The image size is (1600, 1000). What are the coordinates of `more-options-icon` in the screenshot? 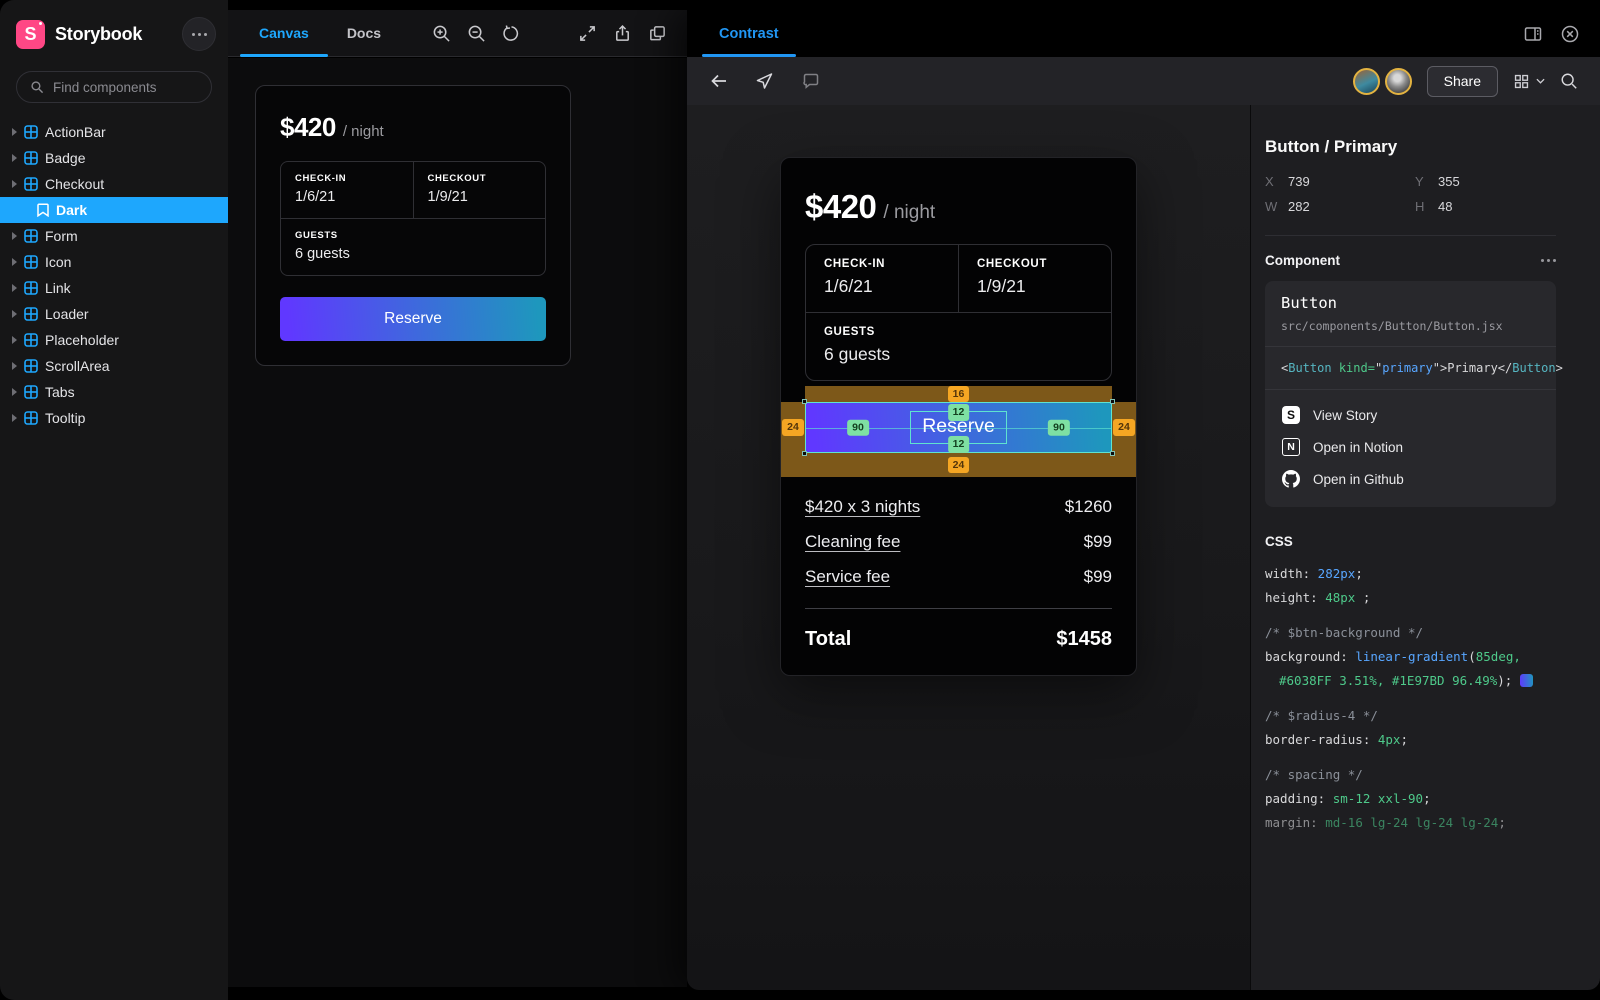 It's located at (1548, 260).